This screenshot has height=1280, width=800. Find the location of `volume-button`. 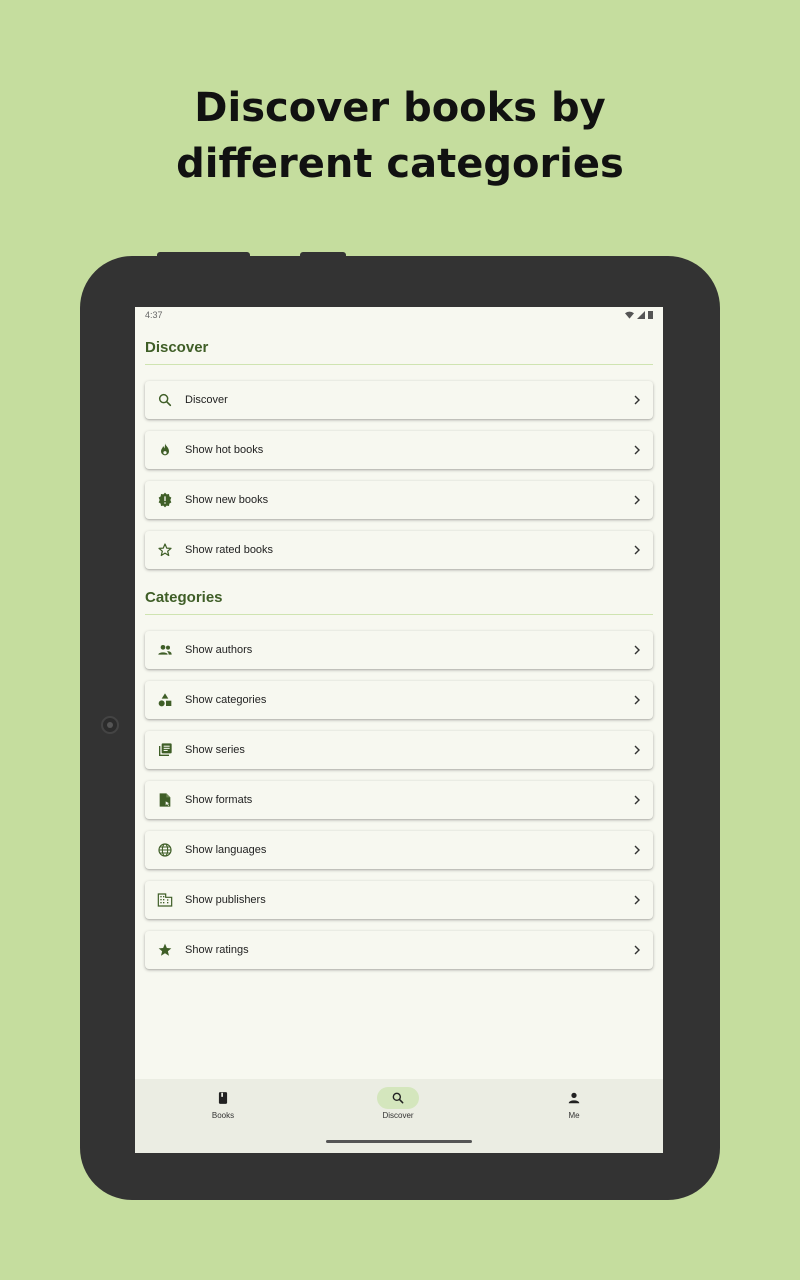

volume-button is located at coordinates (323, 255).